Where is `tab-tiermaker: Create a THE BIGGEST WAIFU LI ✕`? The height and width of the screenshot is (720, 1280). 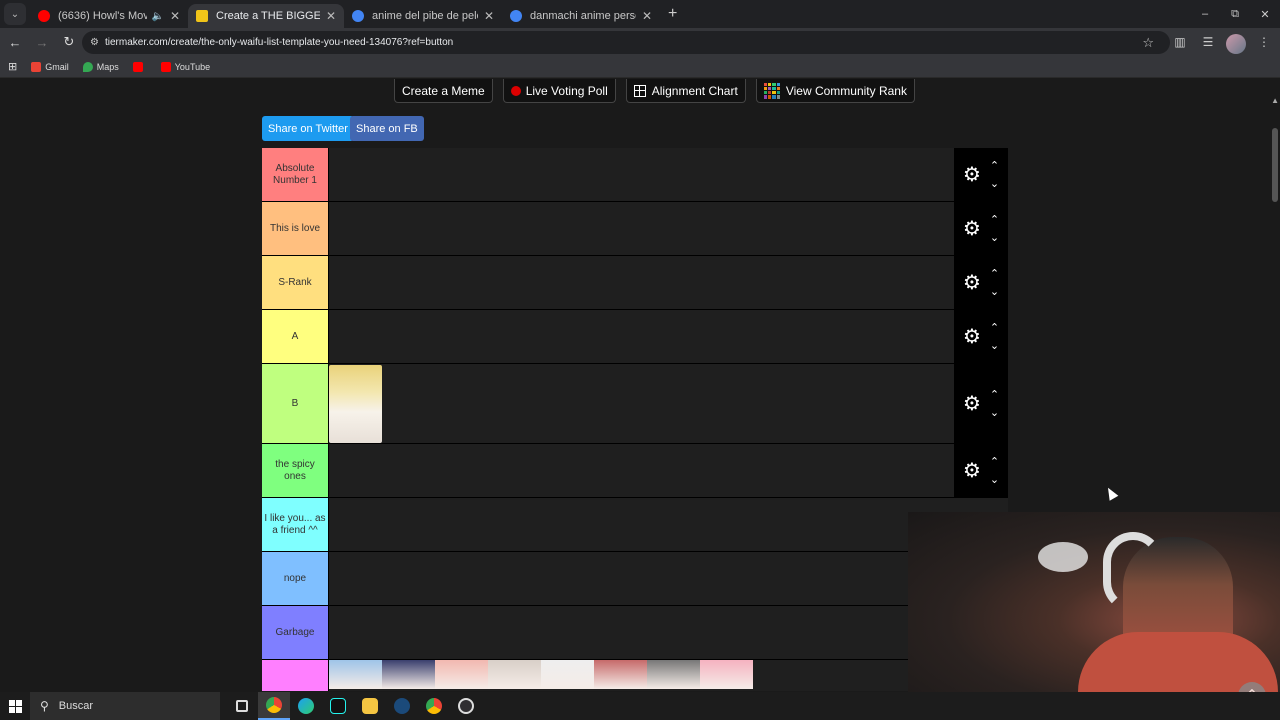
tab-tiermaker: Create a THE BIGGEST WAIFU LI ✕ is located at coordinates (266, 16).